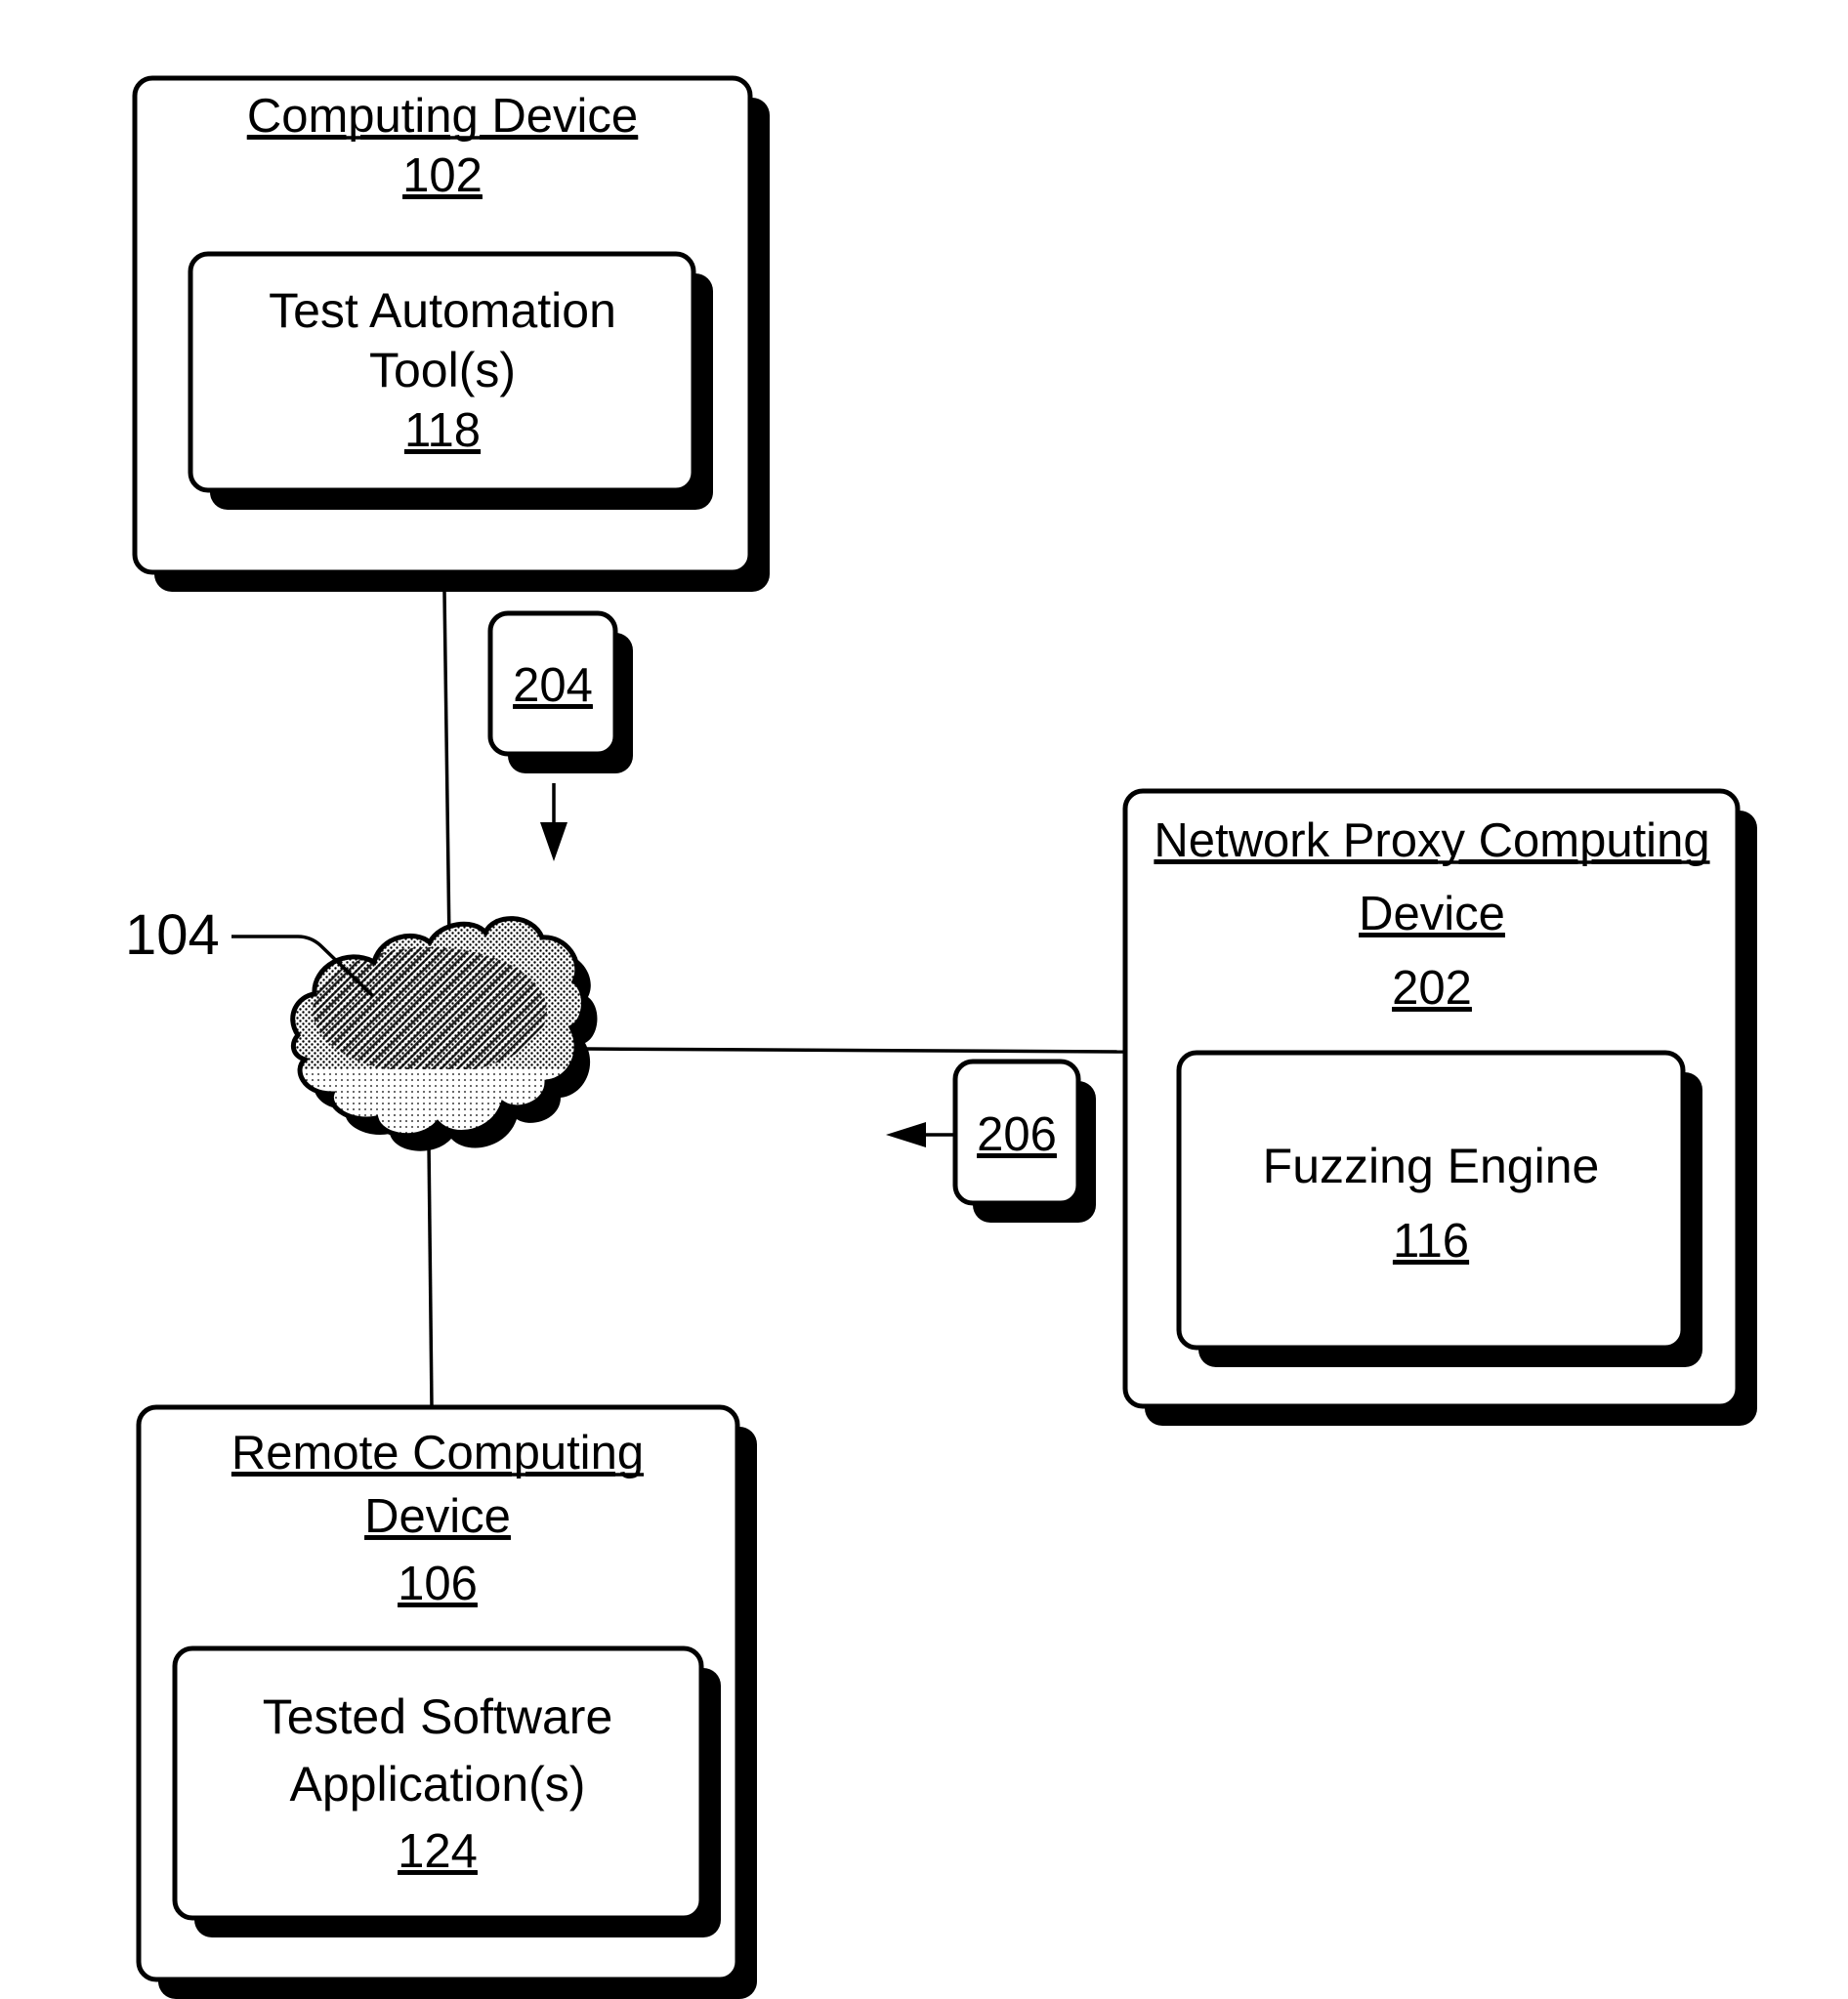 This screenshot has width=1848, height=1999. What do you see at coordinates (1431, 1200) in the screenshot?
I see `fuzzing-engine-box` at bounding box center [1431, 1200].